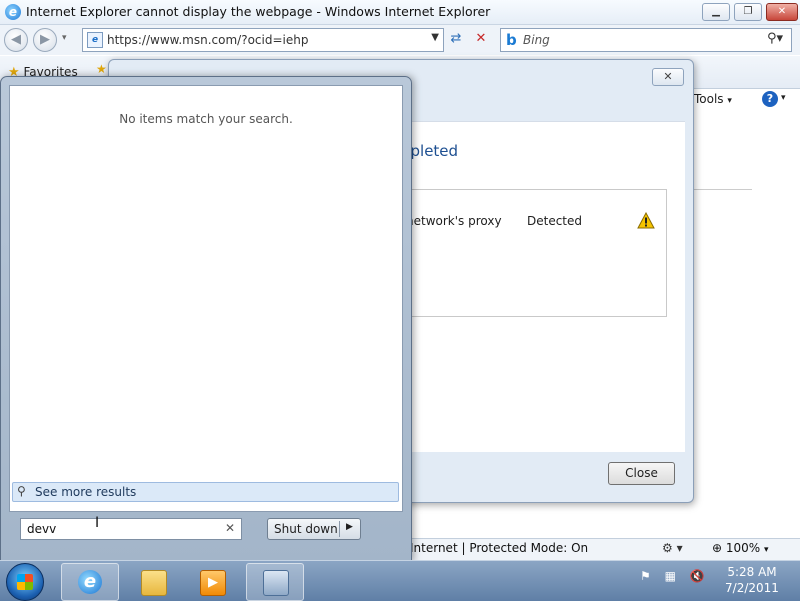 The width and height of the screenshot is (800, 601). Describe the element at coordinates (499, 548) in the screenshot. I see `security-zone-status: Internet | Protected Mode: On` at that location.